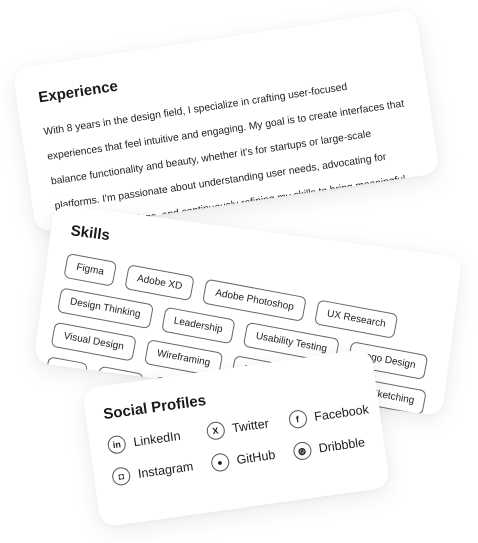 The width and height of the screenshot is (478, 543). What do you see at coordinates (215, 430) in the screenshot?
I see `x-icon: X` at bounding box center [215, 430].